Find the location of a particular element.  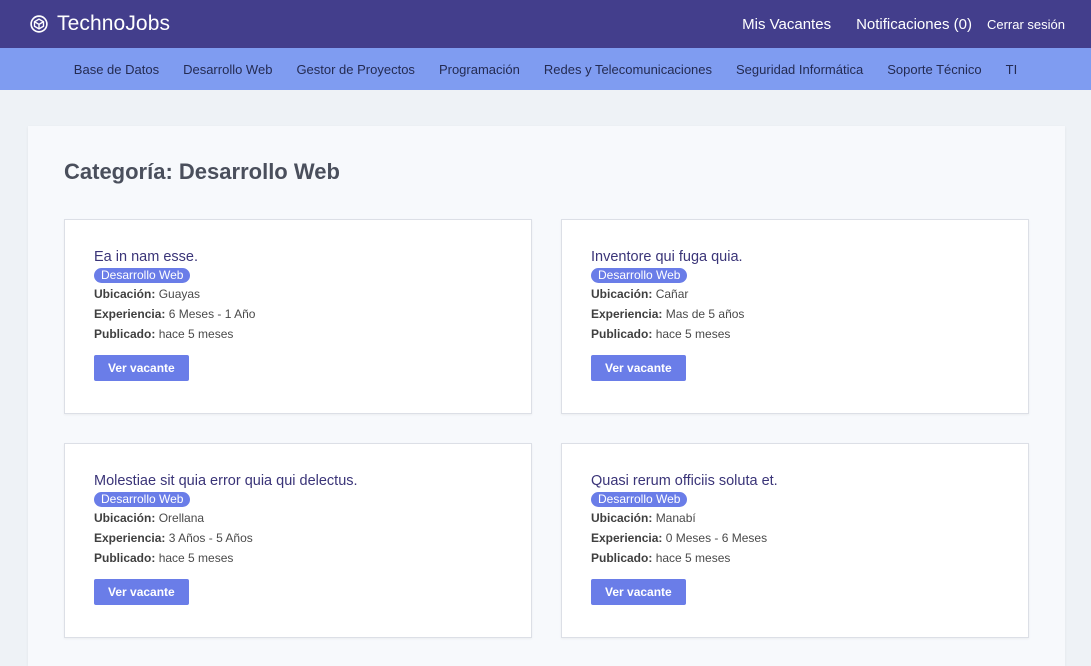

experience-value: 0 Meses - 6 Meses is located at coordinates (716, 538).